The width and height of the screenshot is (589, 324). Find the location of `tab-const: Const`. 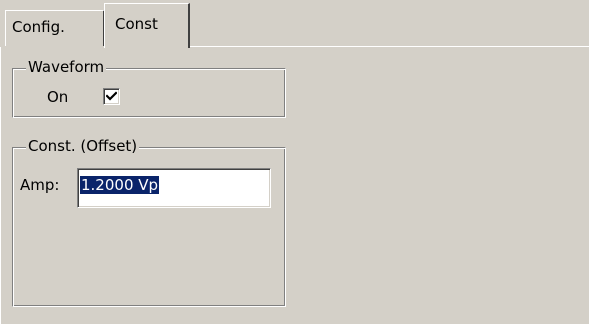

tab-const: Const is located at coordinates (147, 25).